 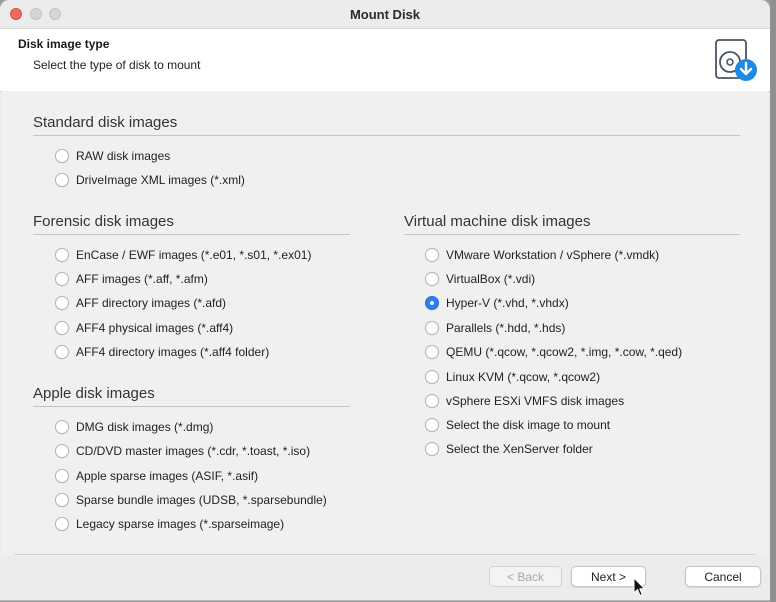 I want to click on option-label: AFF directory images (*.afd), so click(x=151, y=303).